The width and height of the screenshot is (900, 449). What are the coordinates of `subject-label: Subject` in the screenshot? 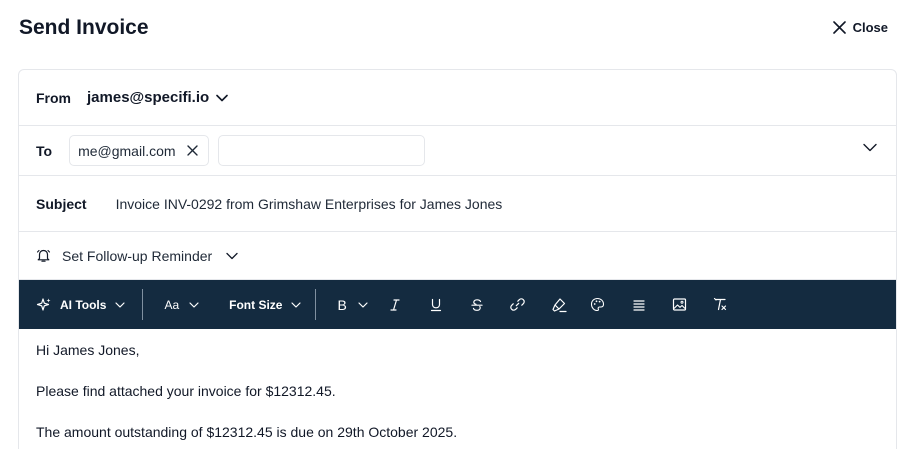 It's located at (61, 203).